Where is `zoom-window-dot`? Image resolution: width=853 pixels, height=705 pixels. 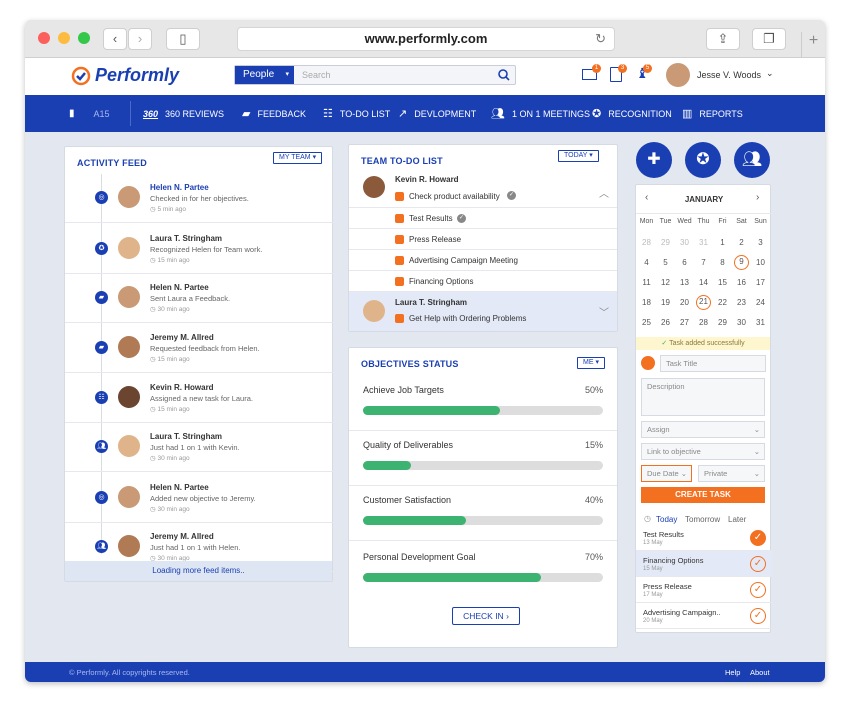 zoom-window-dot is located at coordinates (84, 38).